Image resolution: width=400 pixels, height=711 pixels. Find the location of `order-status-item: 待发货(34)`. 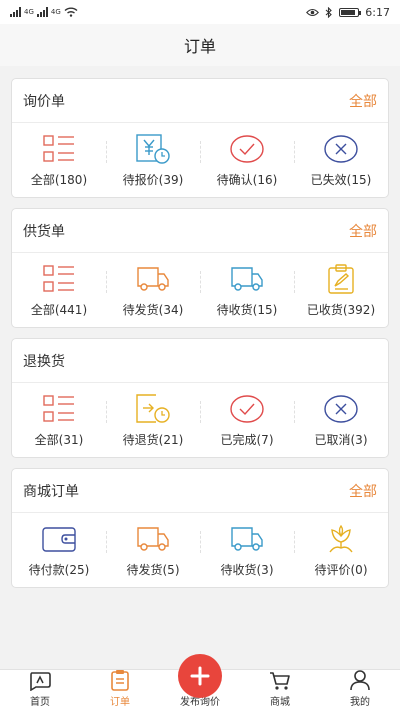

order-status-item: 待发货(34) is located at coordinates (153, 290).